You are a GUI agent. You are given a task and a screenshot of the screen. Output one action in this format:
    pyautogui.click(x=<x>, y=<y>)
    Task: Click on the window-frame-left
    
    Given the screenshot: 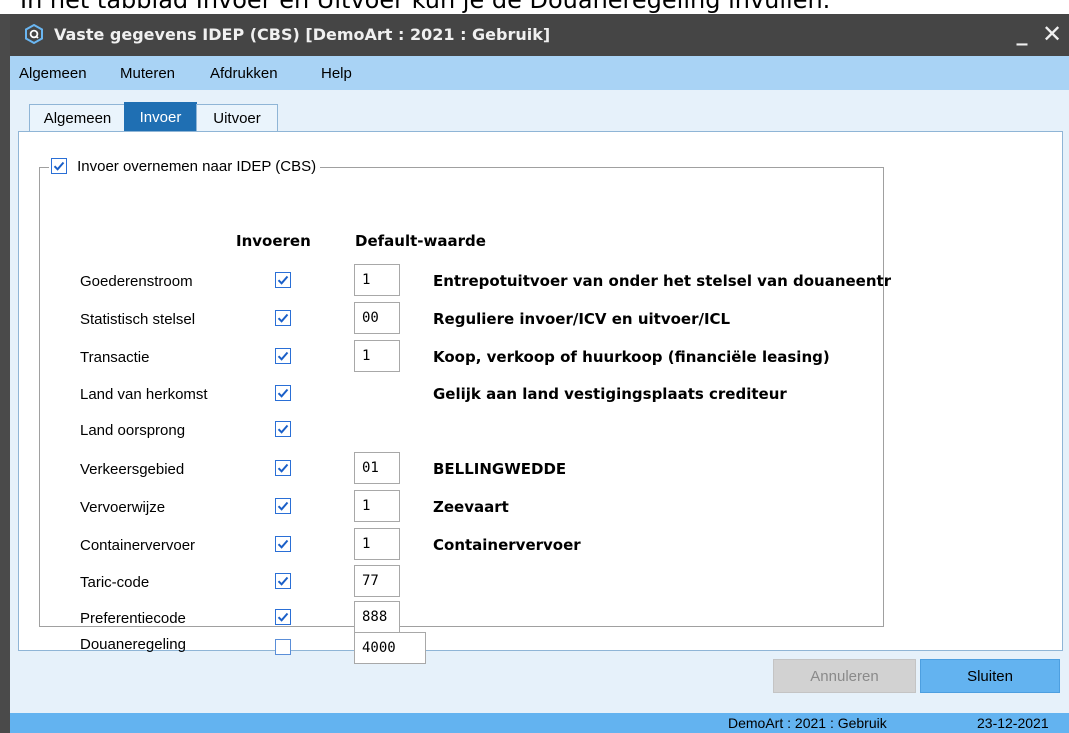 What is the action you would take?
    pyautogui.click(x=5, y=373)
    